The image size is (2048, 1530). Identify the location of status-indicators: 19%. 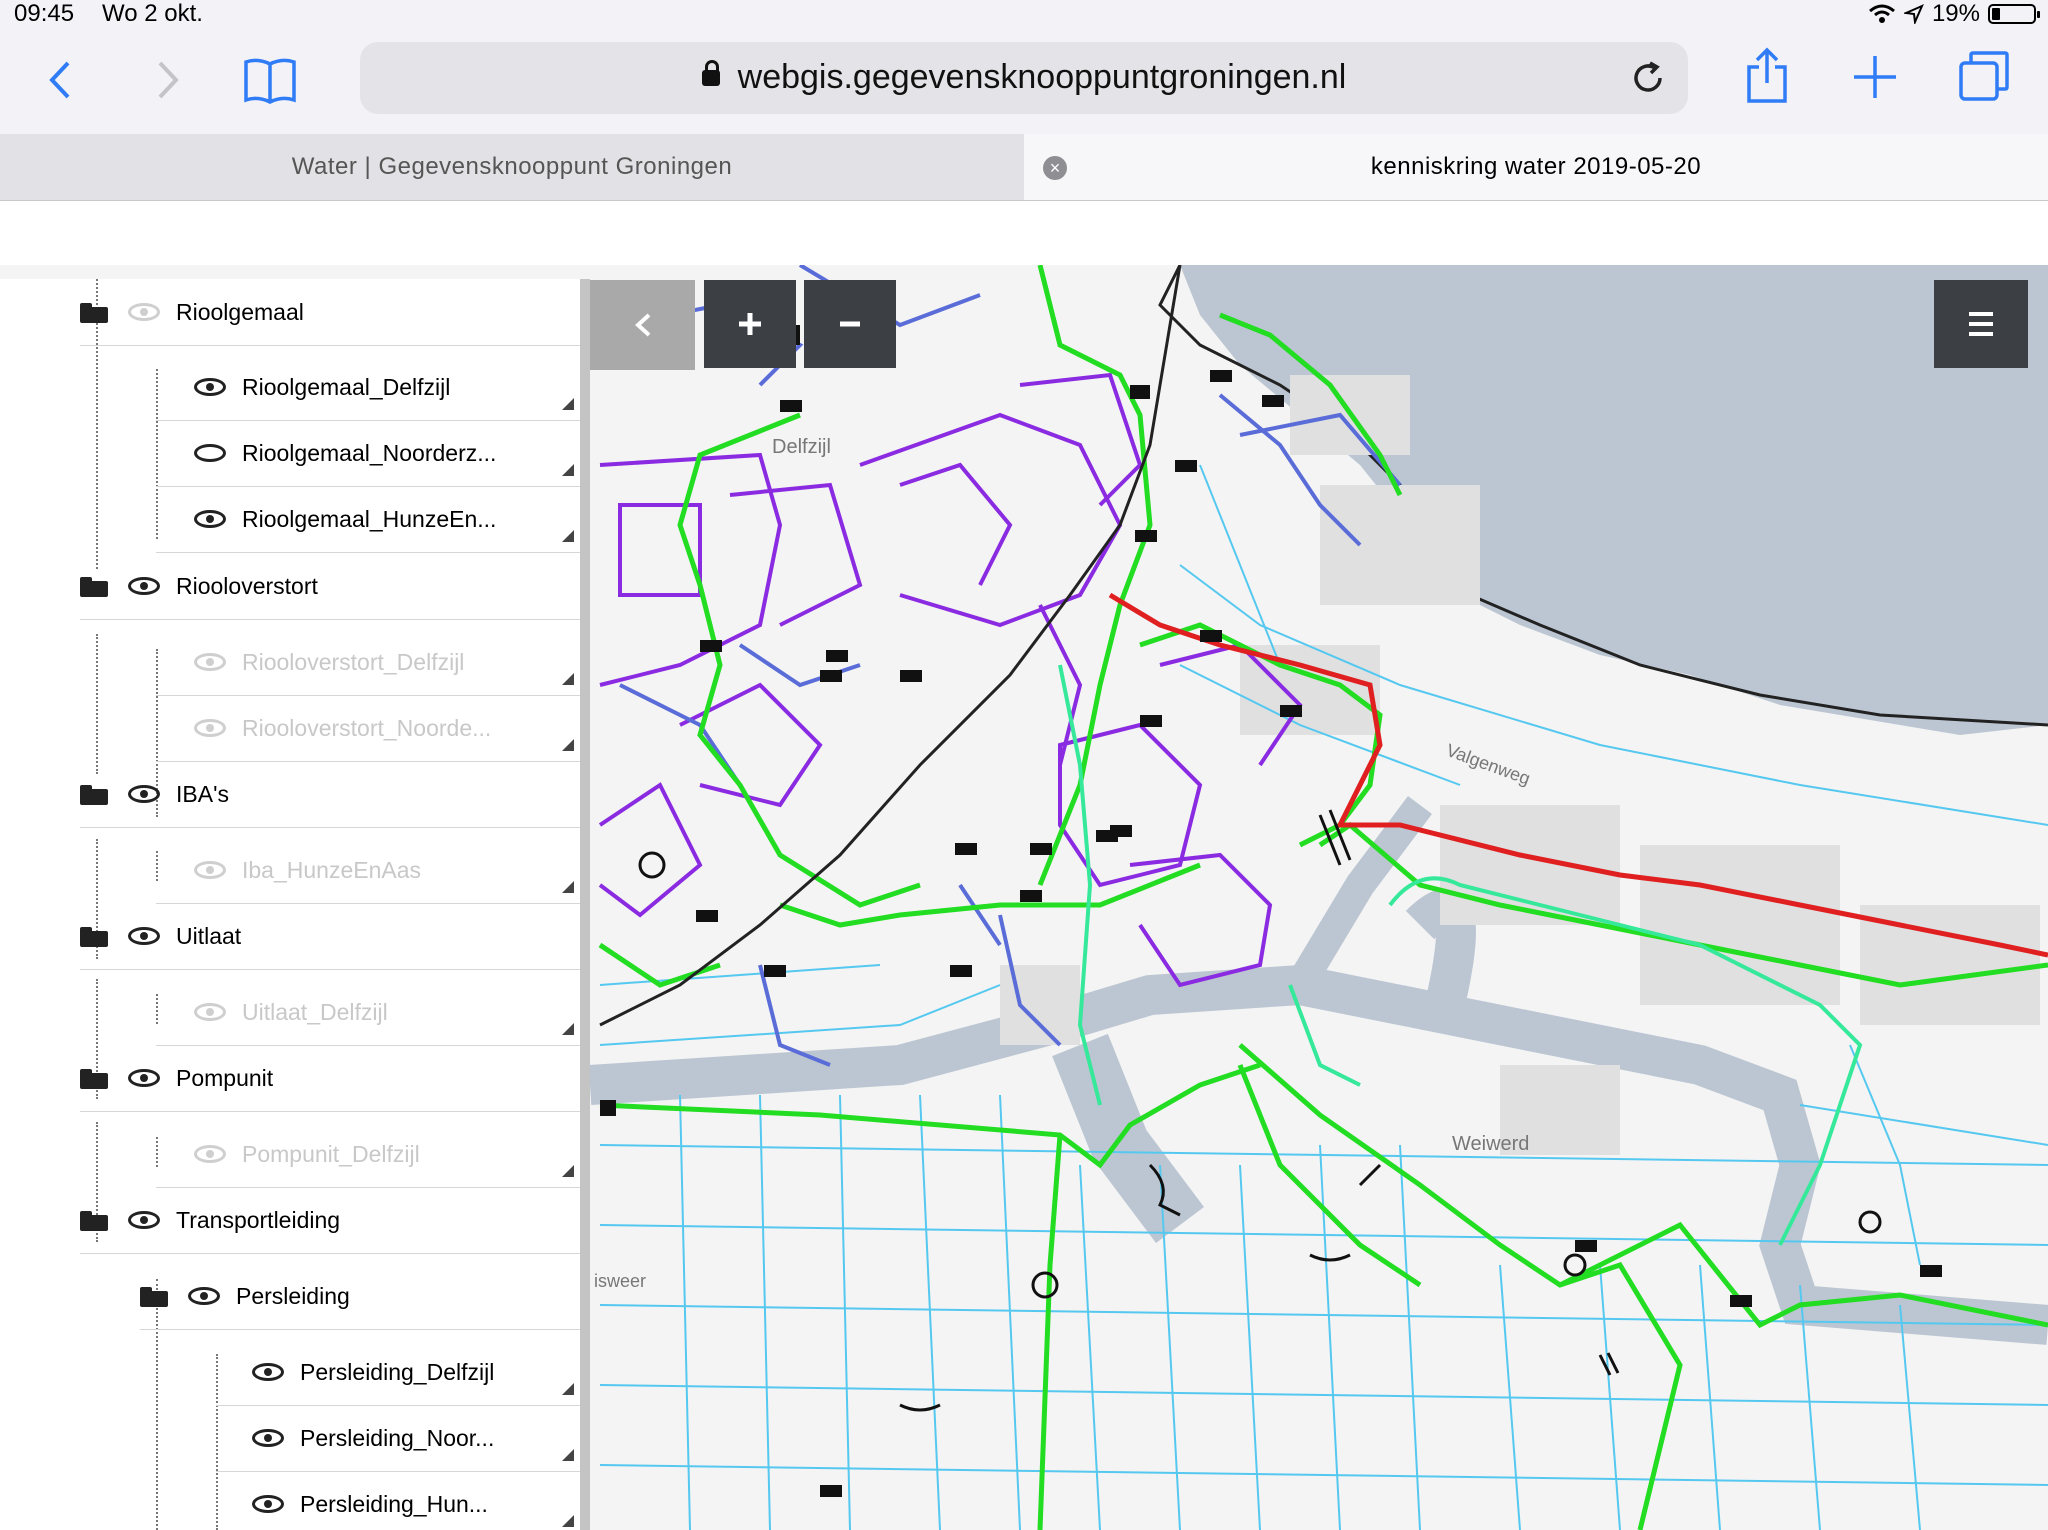
(1954, 14).